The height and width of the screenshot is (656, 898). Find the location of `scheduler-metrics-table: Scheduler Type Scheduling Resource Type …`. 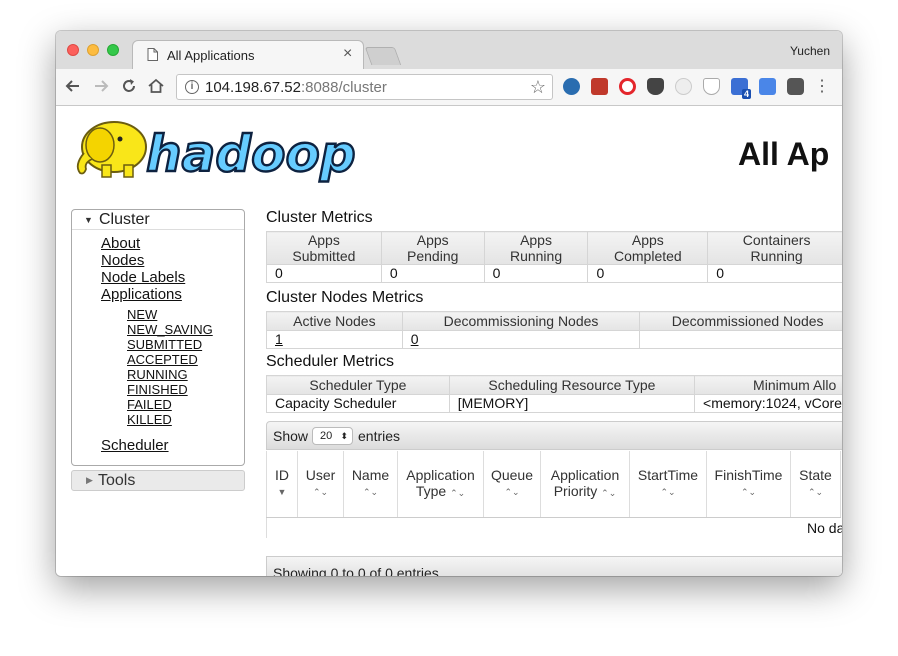

scheduler-metrics-table: Scheduler Type Scheduling Resource Type … is located at coordinates (554, 394).